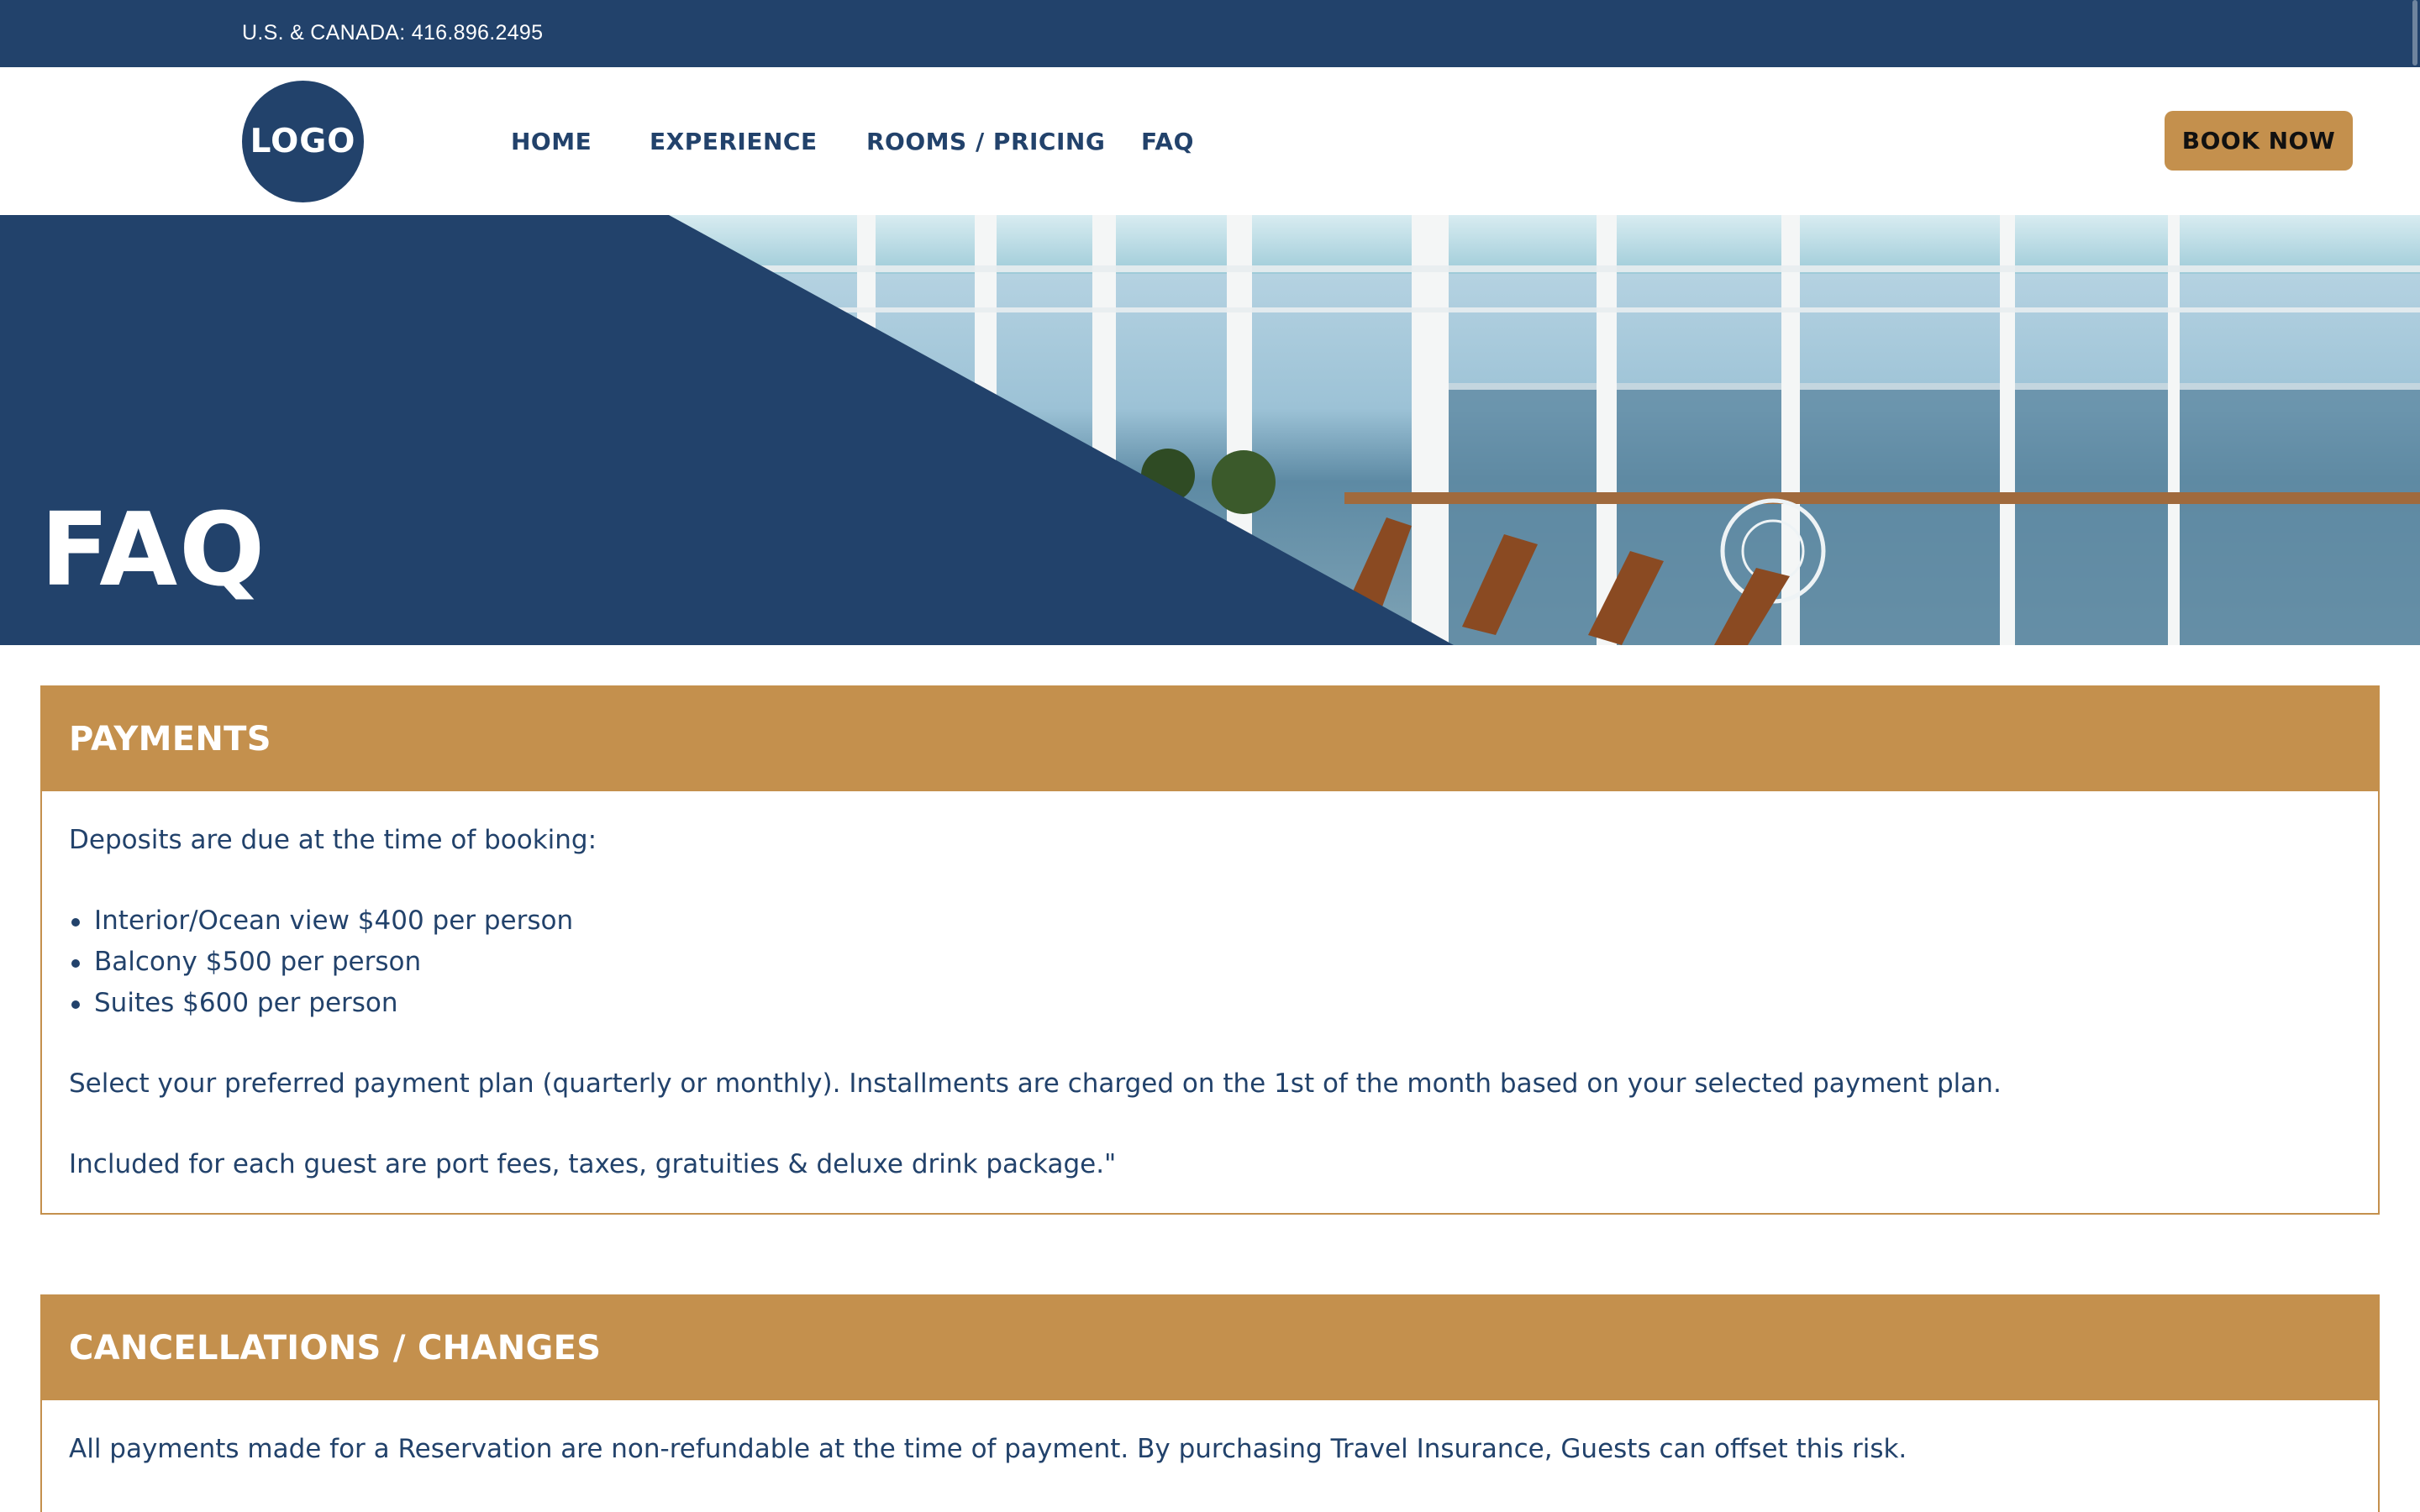 The image size is (2420, 1512). Describe the element at coordinates (1210, 739) in the screenshot. I see `panel-heading: PAYMENTS` at that location.